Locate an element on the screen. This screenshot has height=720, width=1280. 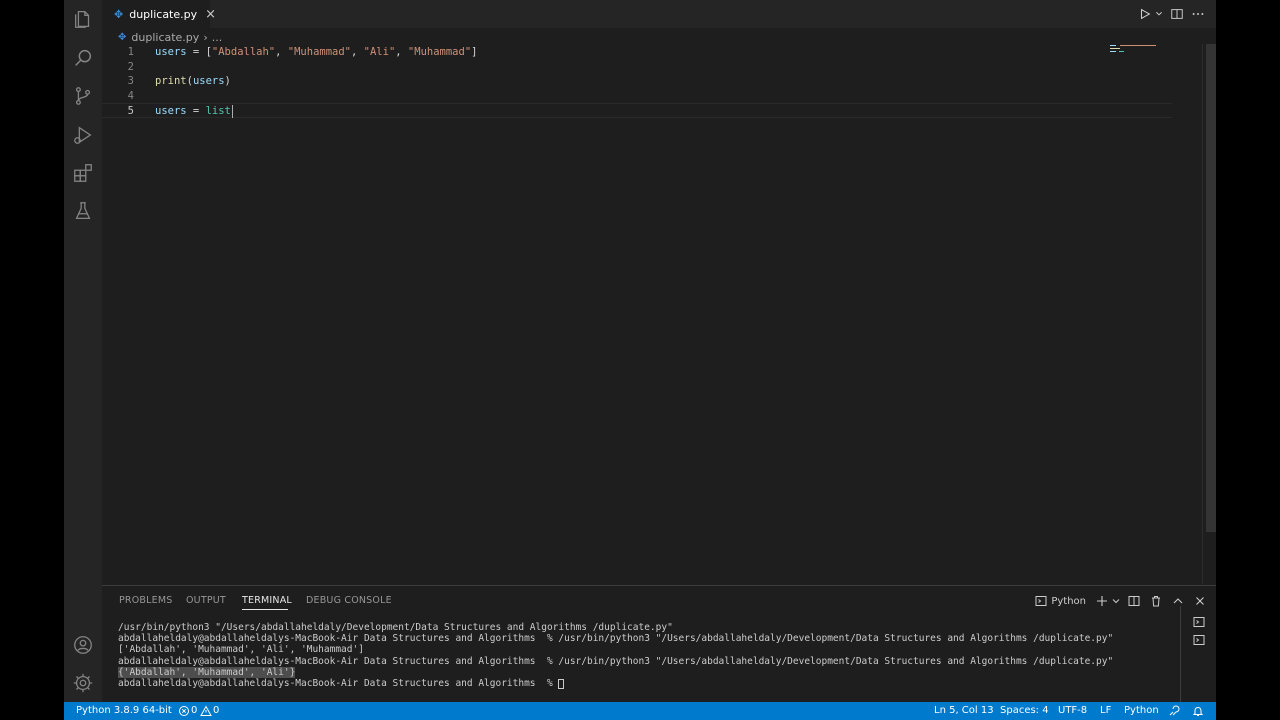
notifications-bell-icon is located at coordinates (1198, 711).